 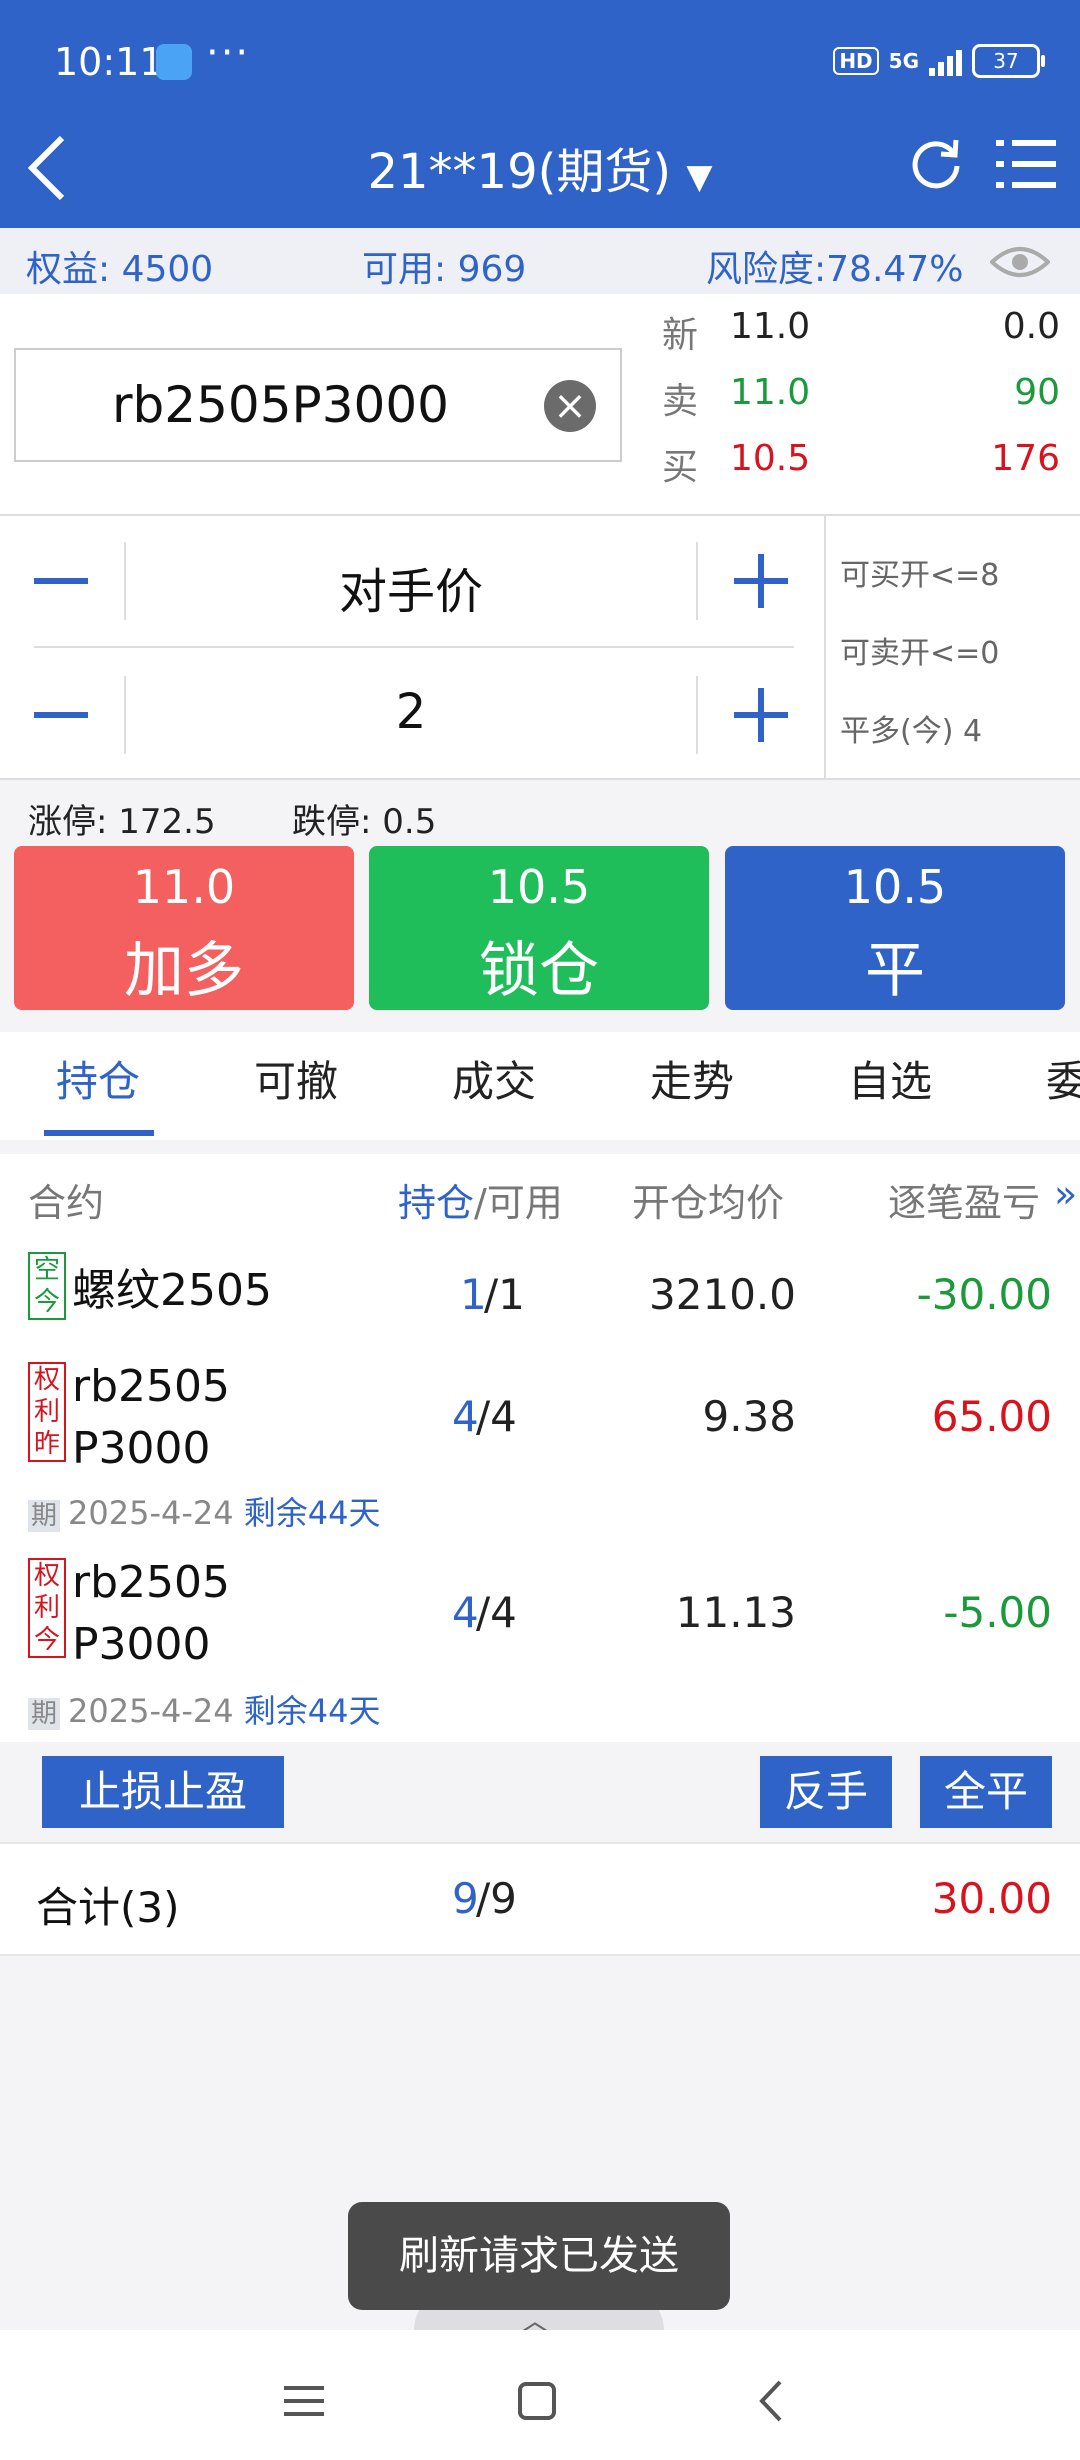 What do you see at coordinates (539, 2256) in the screenshot?
I see `toast-message: 刷新请求已发送` at bounding box center [539, 2256].